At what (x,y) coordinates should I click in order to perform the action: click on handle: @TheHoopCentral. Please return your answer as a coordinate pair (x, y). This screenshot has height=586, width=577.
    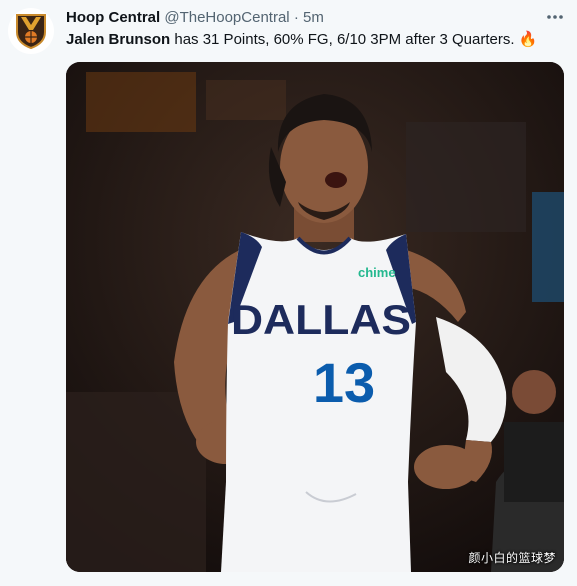
    Looking at the image, I should click on (226, 17).